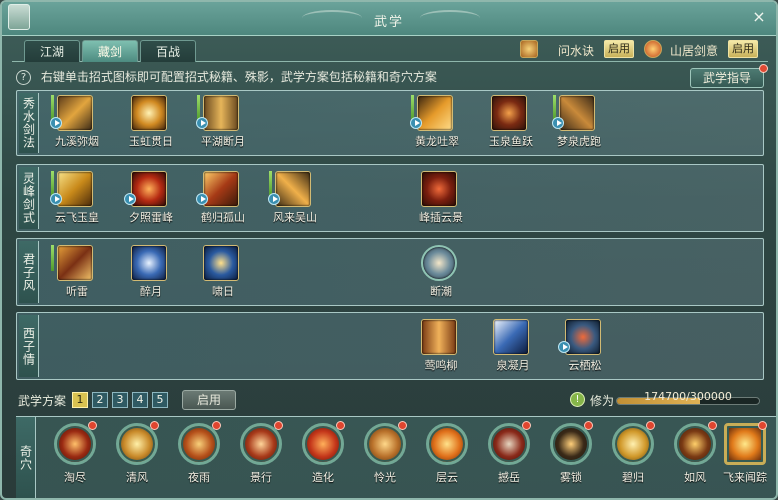 This screenshot has width=778, height=500. Describe the element at coordinates (52, 258) in the screenshot. I see `skill-level-bar` at that location.